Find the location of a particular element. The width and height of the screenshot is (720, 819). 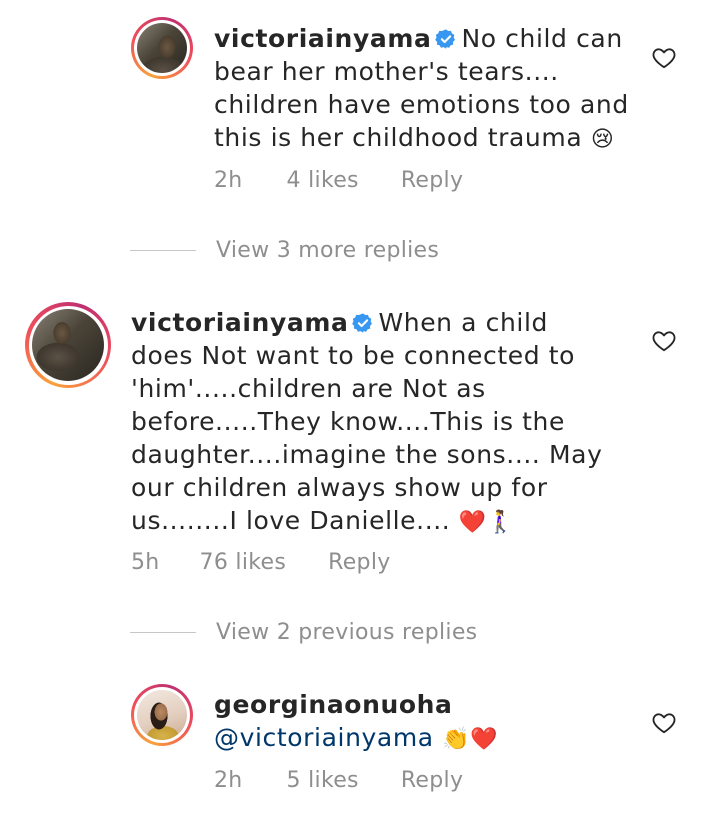

comment-likes-count: 4 likes is located at coordinates (323, 180).